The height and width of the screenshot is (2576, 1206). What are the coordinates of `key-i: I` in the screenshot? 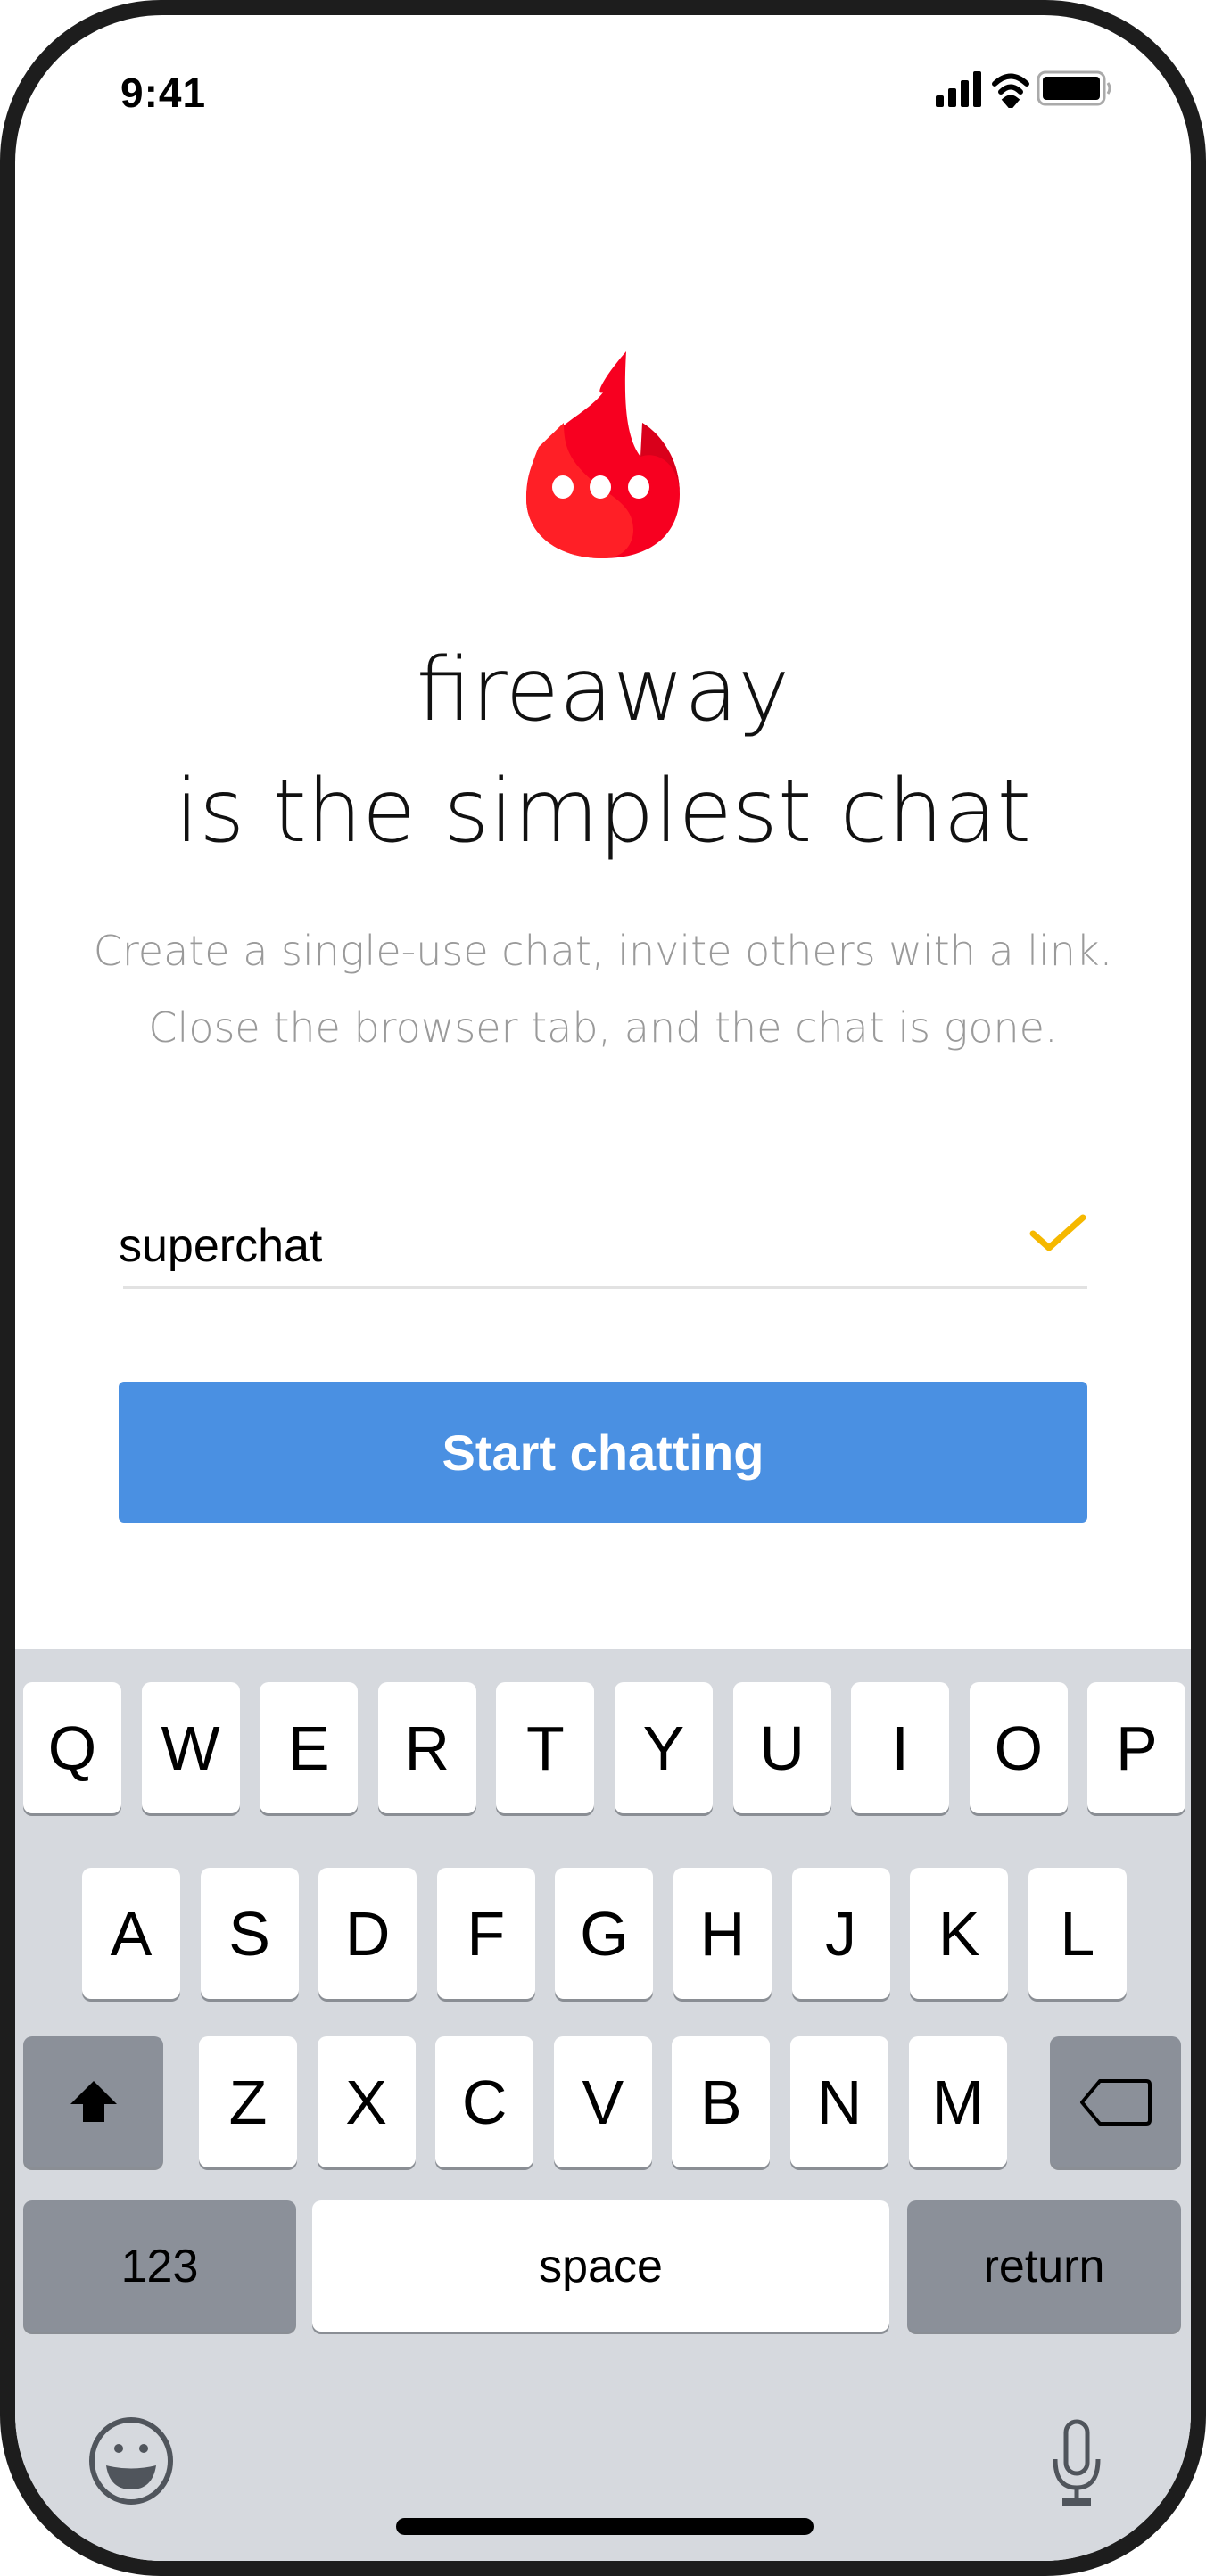 It's located at (900, 1748).